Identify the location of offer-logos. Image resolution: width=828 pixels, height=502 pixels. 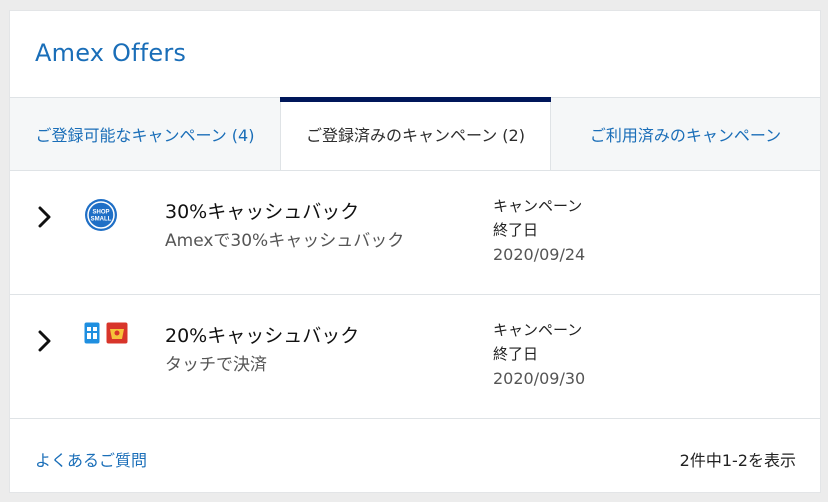
(106, 333).